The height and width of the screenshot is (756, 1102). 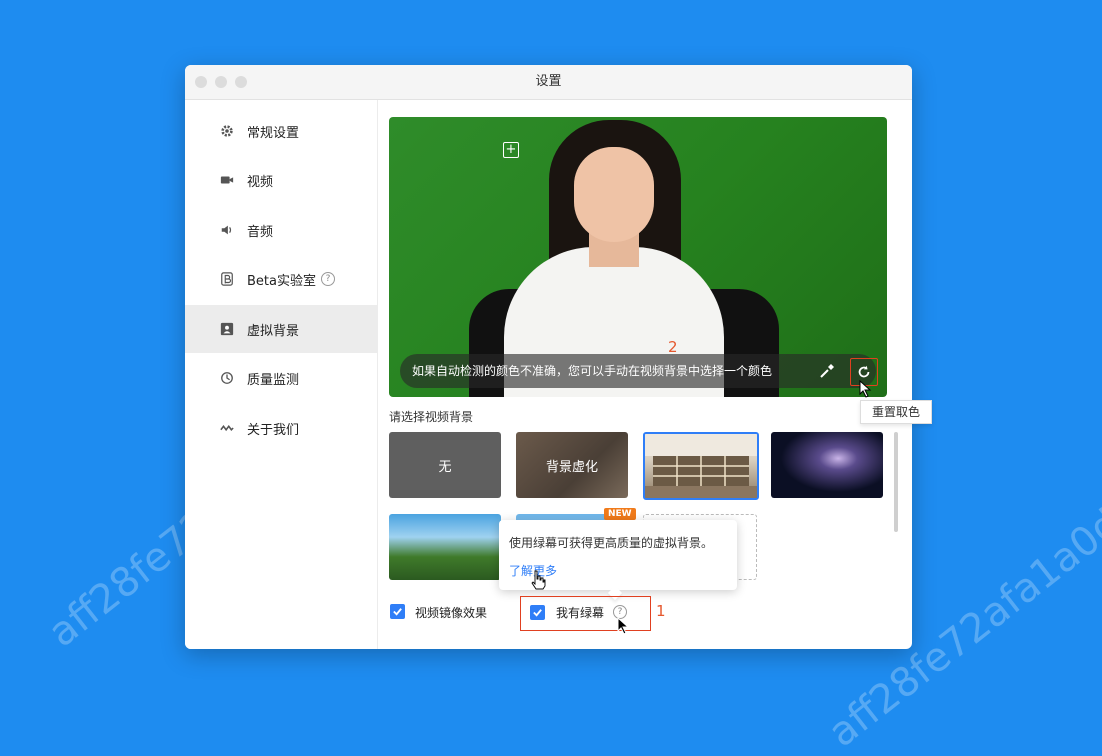 I want to click on new-badge: NEW, so click(x=620, y=514).